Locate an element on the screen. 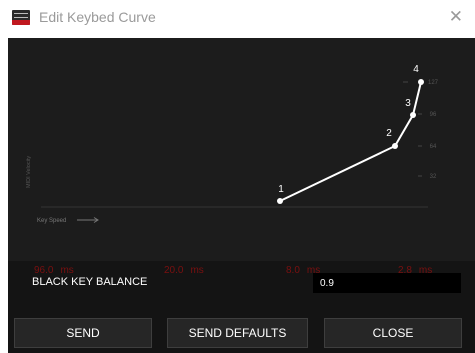 The image size is (475, 353). send-defaults-button: SEND DEFAULTS is located at coordinates (237, 333).